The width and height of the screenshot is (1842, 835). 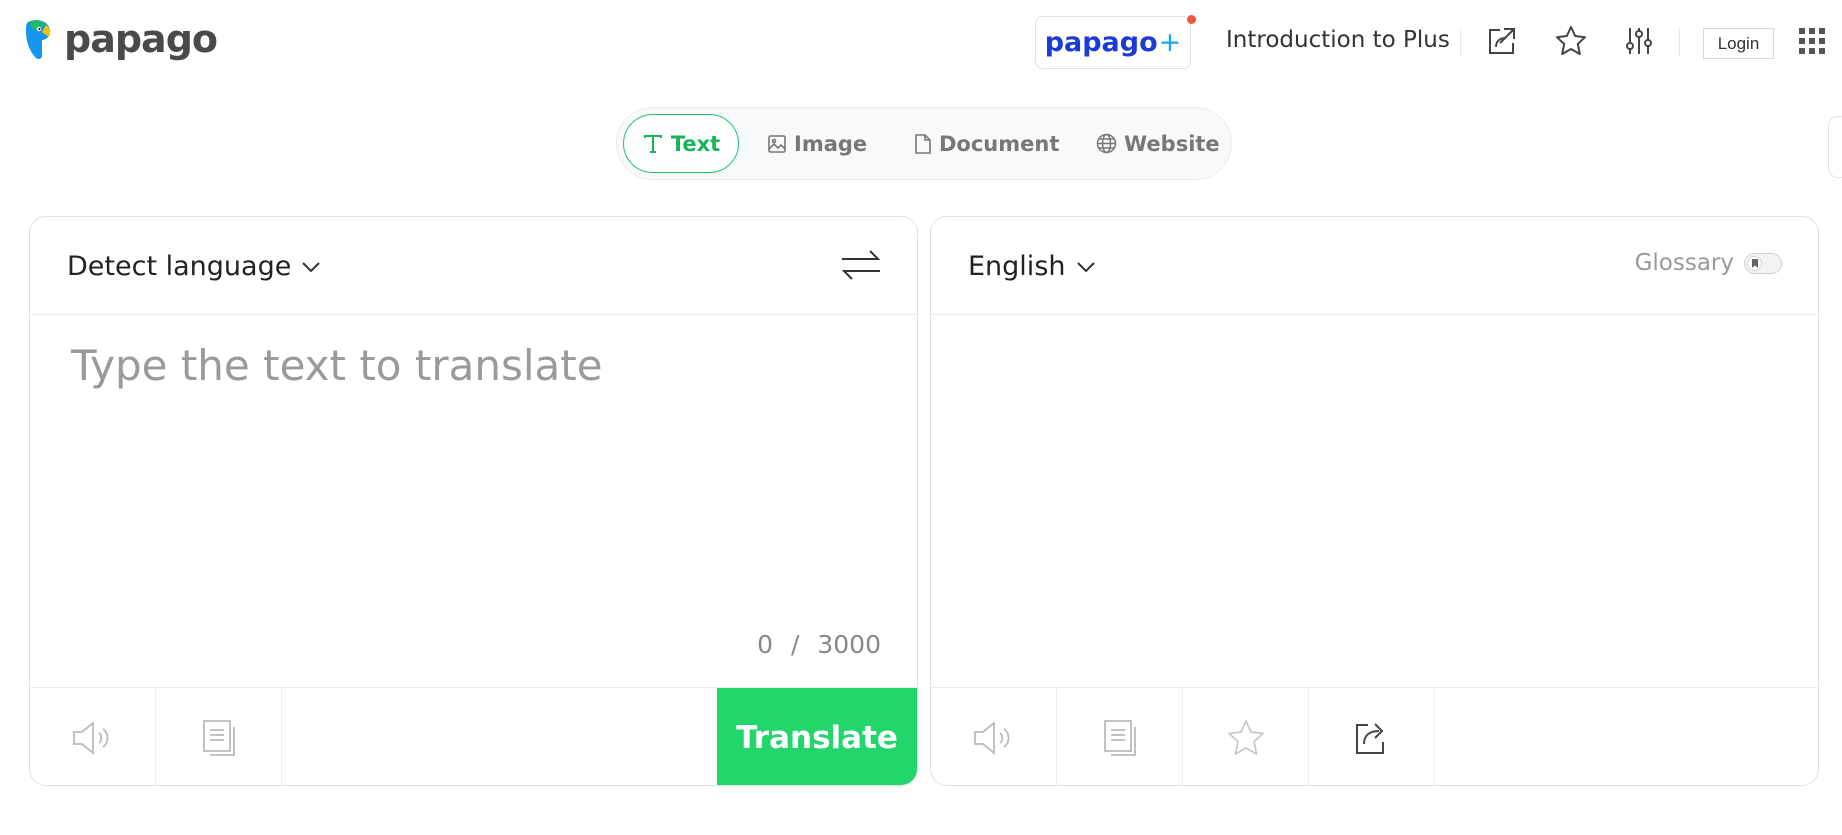 What do you see at coordinates (999, 143) in the screenshot?
I see `tab-document-label: Document` at bounding box center [999, 143].